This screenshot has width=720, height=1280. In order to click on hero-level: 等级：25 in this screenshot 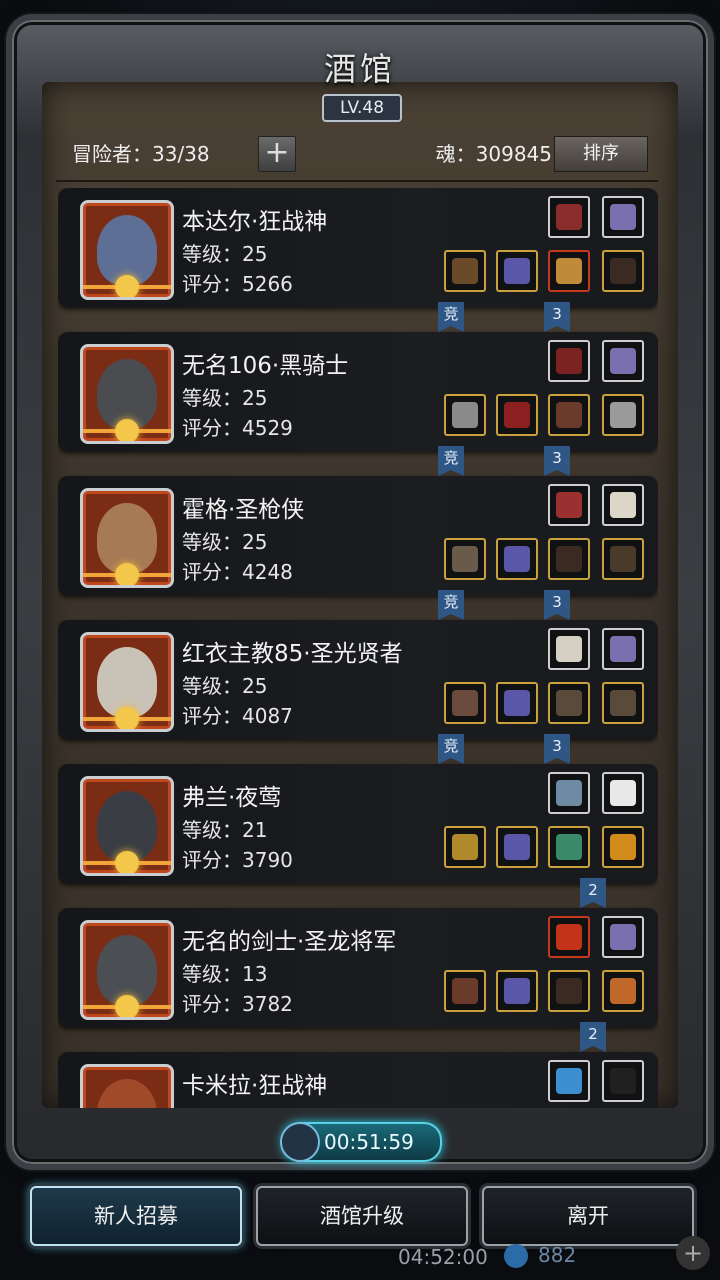, I will do `click(225, 398)`.